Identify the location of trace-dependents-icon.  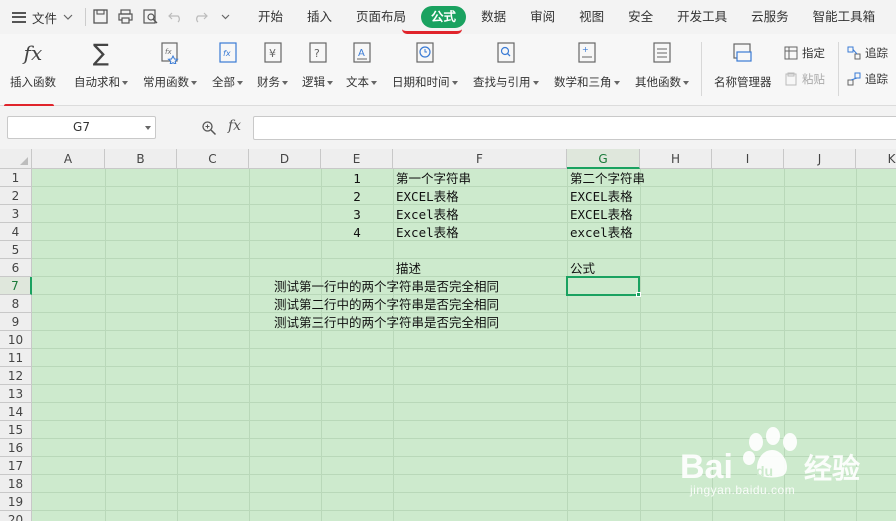
(854, 79).